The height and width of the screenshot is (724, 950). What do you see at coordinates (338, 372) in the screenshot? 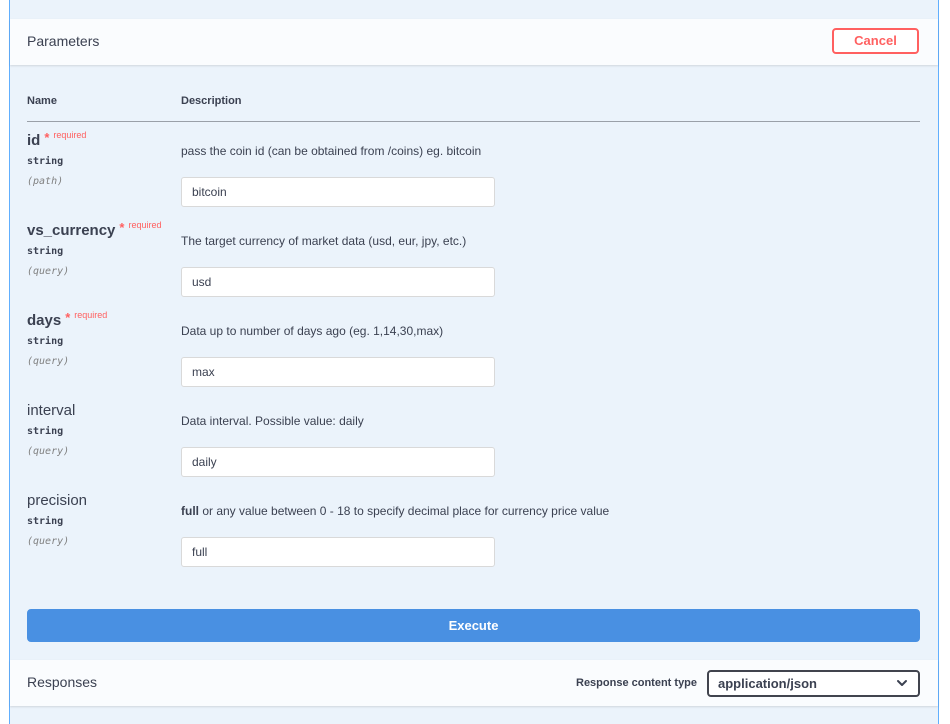
I see `days-input` at bounding box center [338, 372].